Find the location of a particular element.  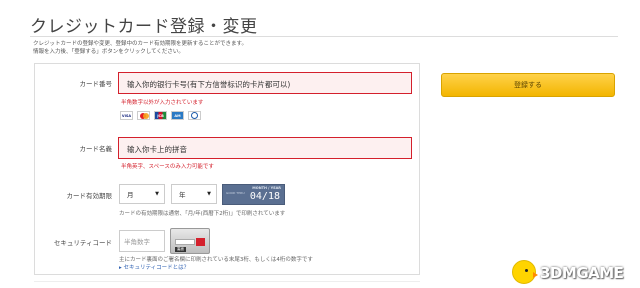

card-number-input: 输入你的银行卡号(有下方信誉标识的卡片都可以) is located at coordinates (265, 83).